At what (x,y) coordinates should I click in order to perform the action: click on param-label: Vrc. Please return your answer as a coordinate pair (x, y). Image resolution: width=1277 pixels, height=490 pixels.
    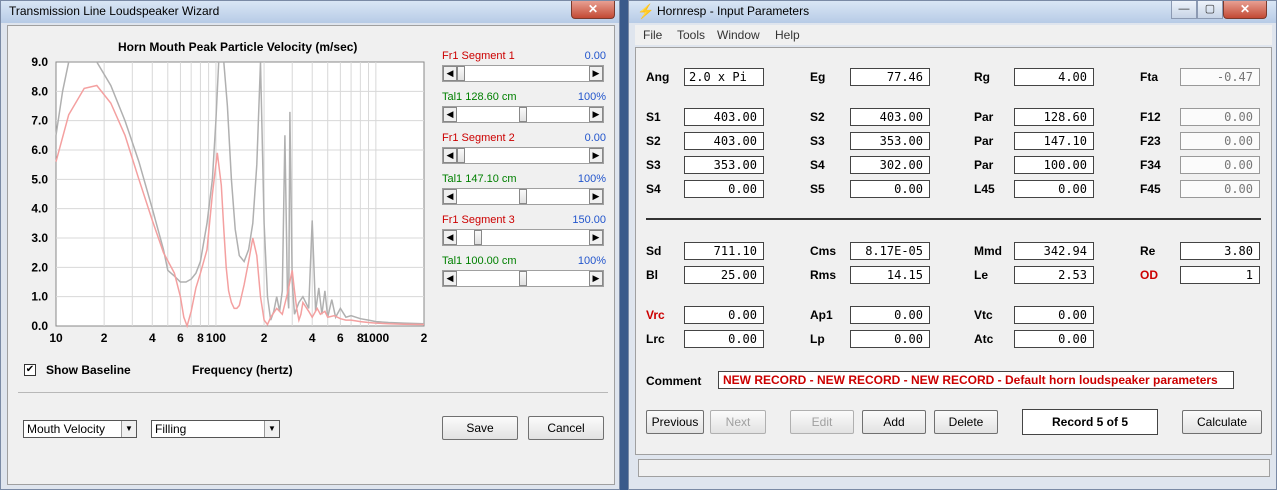
    Looking at the image, I should click on (655, 315).